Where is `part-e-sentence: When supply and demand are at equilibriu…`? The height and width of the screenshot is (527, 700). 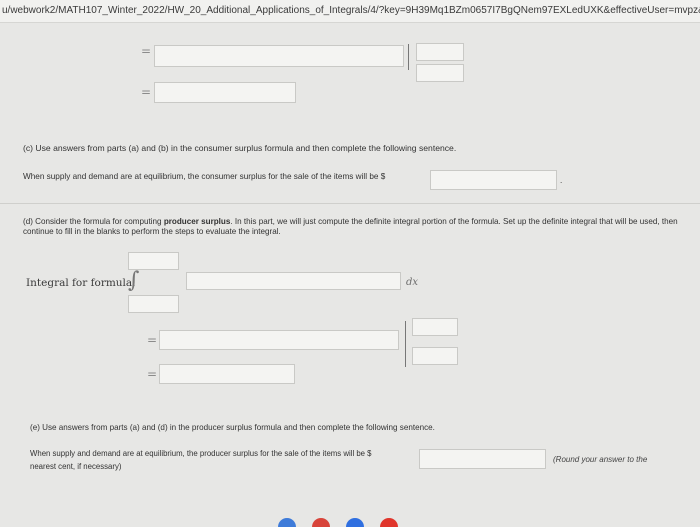 part-e-sentence: When supply and demand are at equilibriu… is located at coordinates (201, 453).